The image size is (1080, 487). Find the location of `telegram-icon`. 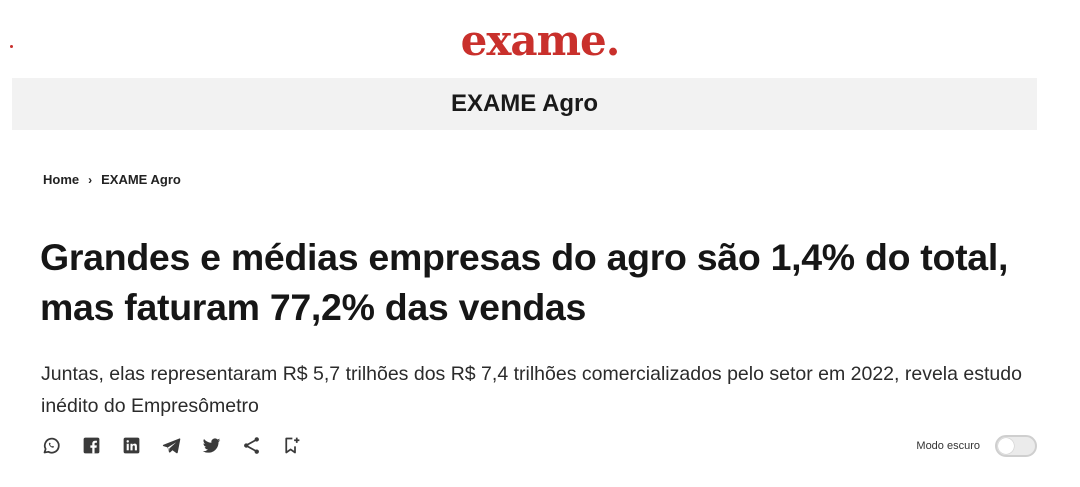

telegram-icon is located at coordinates (171, 445).